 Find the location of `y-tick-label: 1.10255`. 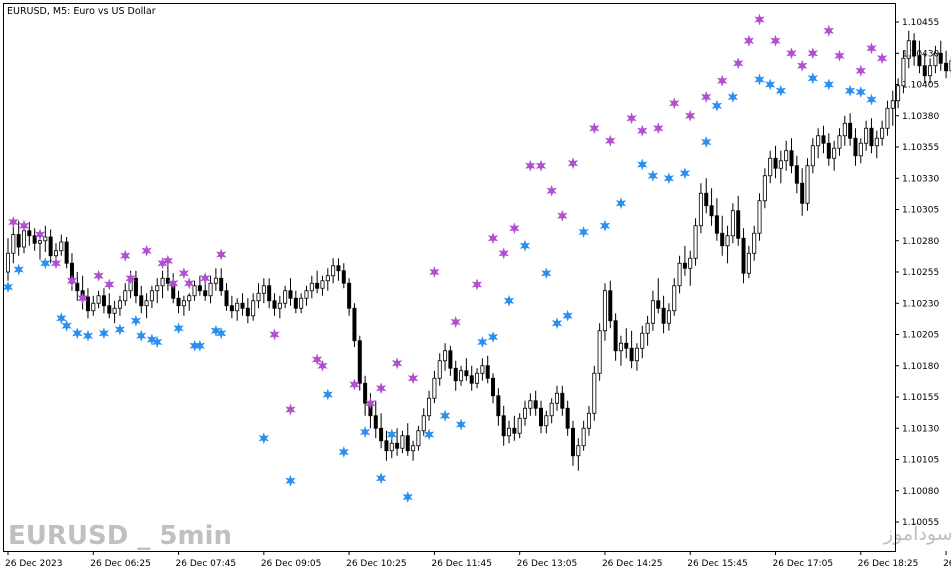

y-tick-label: 1.10255 is located at coordinates (920, 273).